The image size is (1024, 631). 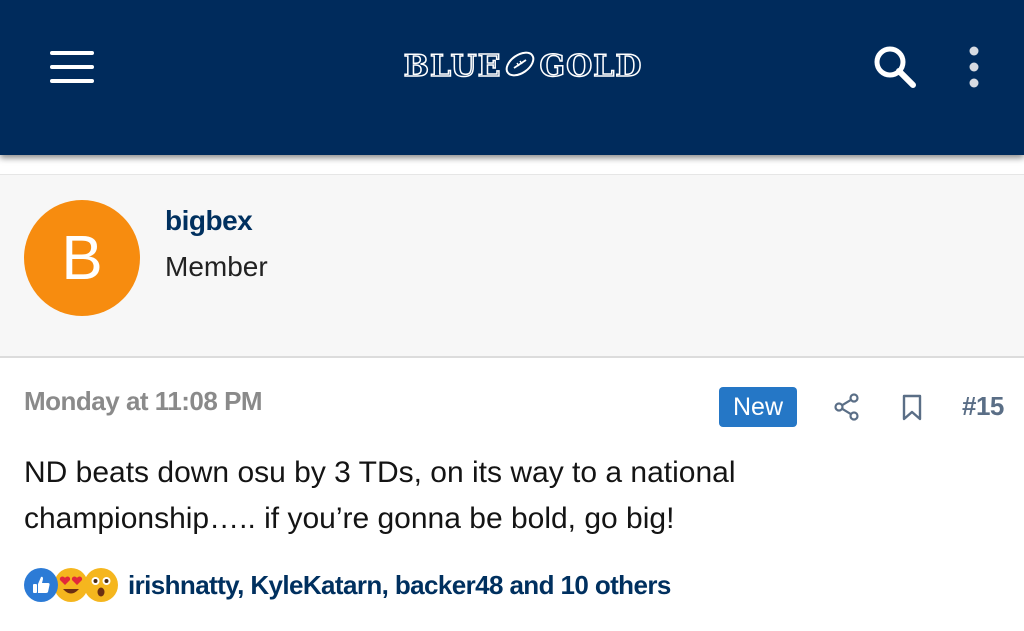 I want to click on bookmark-icon, so click(x=912, y=408).